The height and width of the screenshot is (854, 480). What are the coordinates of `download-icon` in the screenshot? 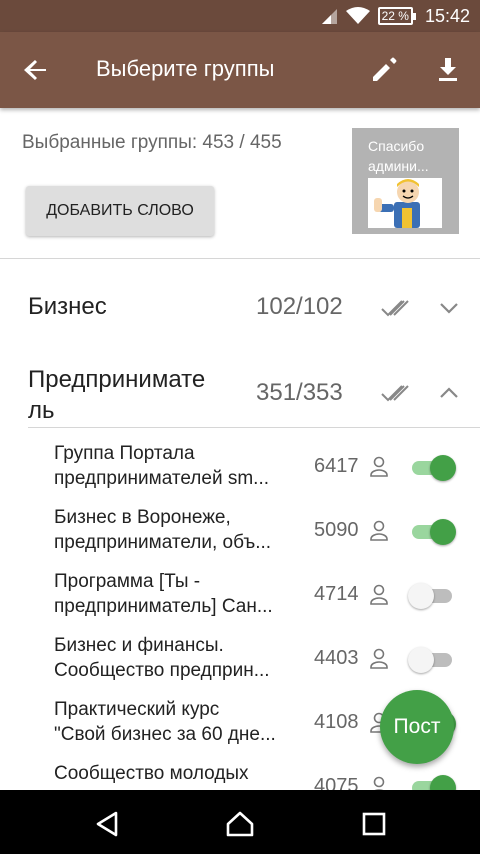 It's located at (448, 70).